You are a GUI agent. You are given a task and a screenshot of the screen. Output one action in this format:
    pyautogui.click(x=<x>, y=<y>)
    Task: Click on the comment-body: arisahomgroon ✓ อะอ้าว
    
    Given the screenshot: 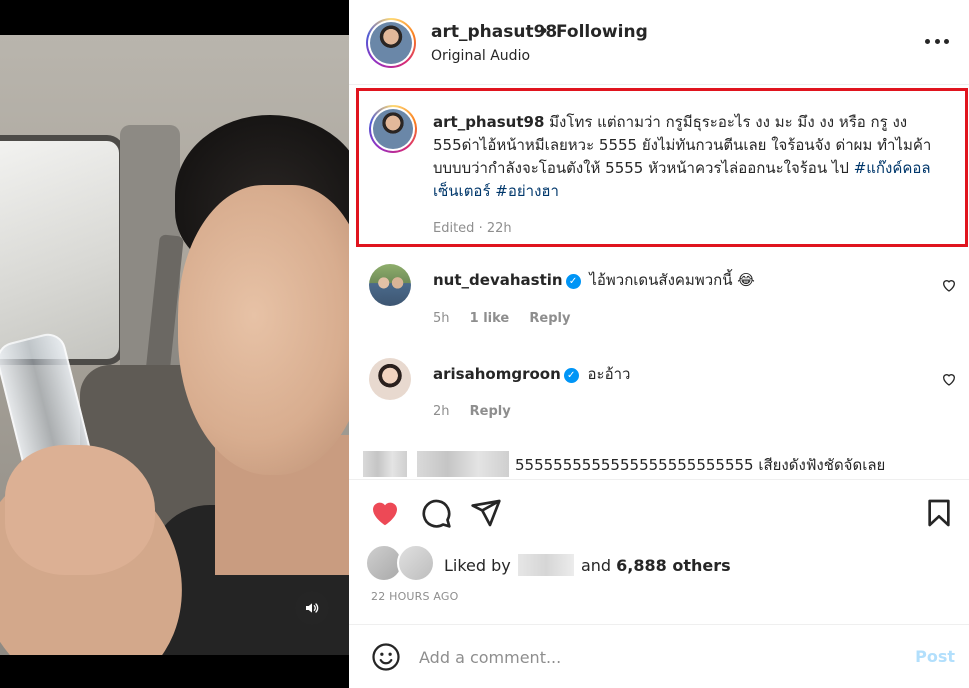 What is the action you would take?
    pyautogui.click(x=531, y=374)
    